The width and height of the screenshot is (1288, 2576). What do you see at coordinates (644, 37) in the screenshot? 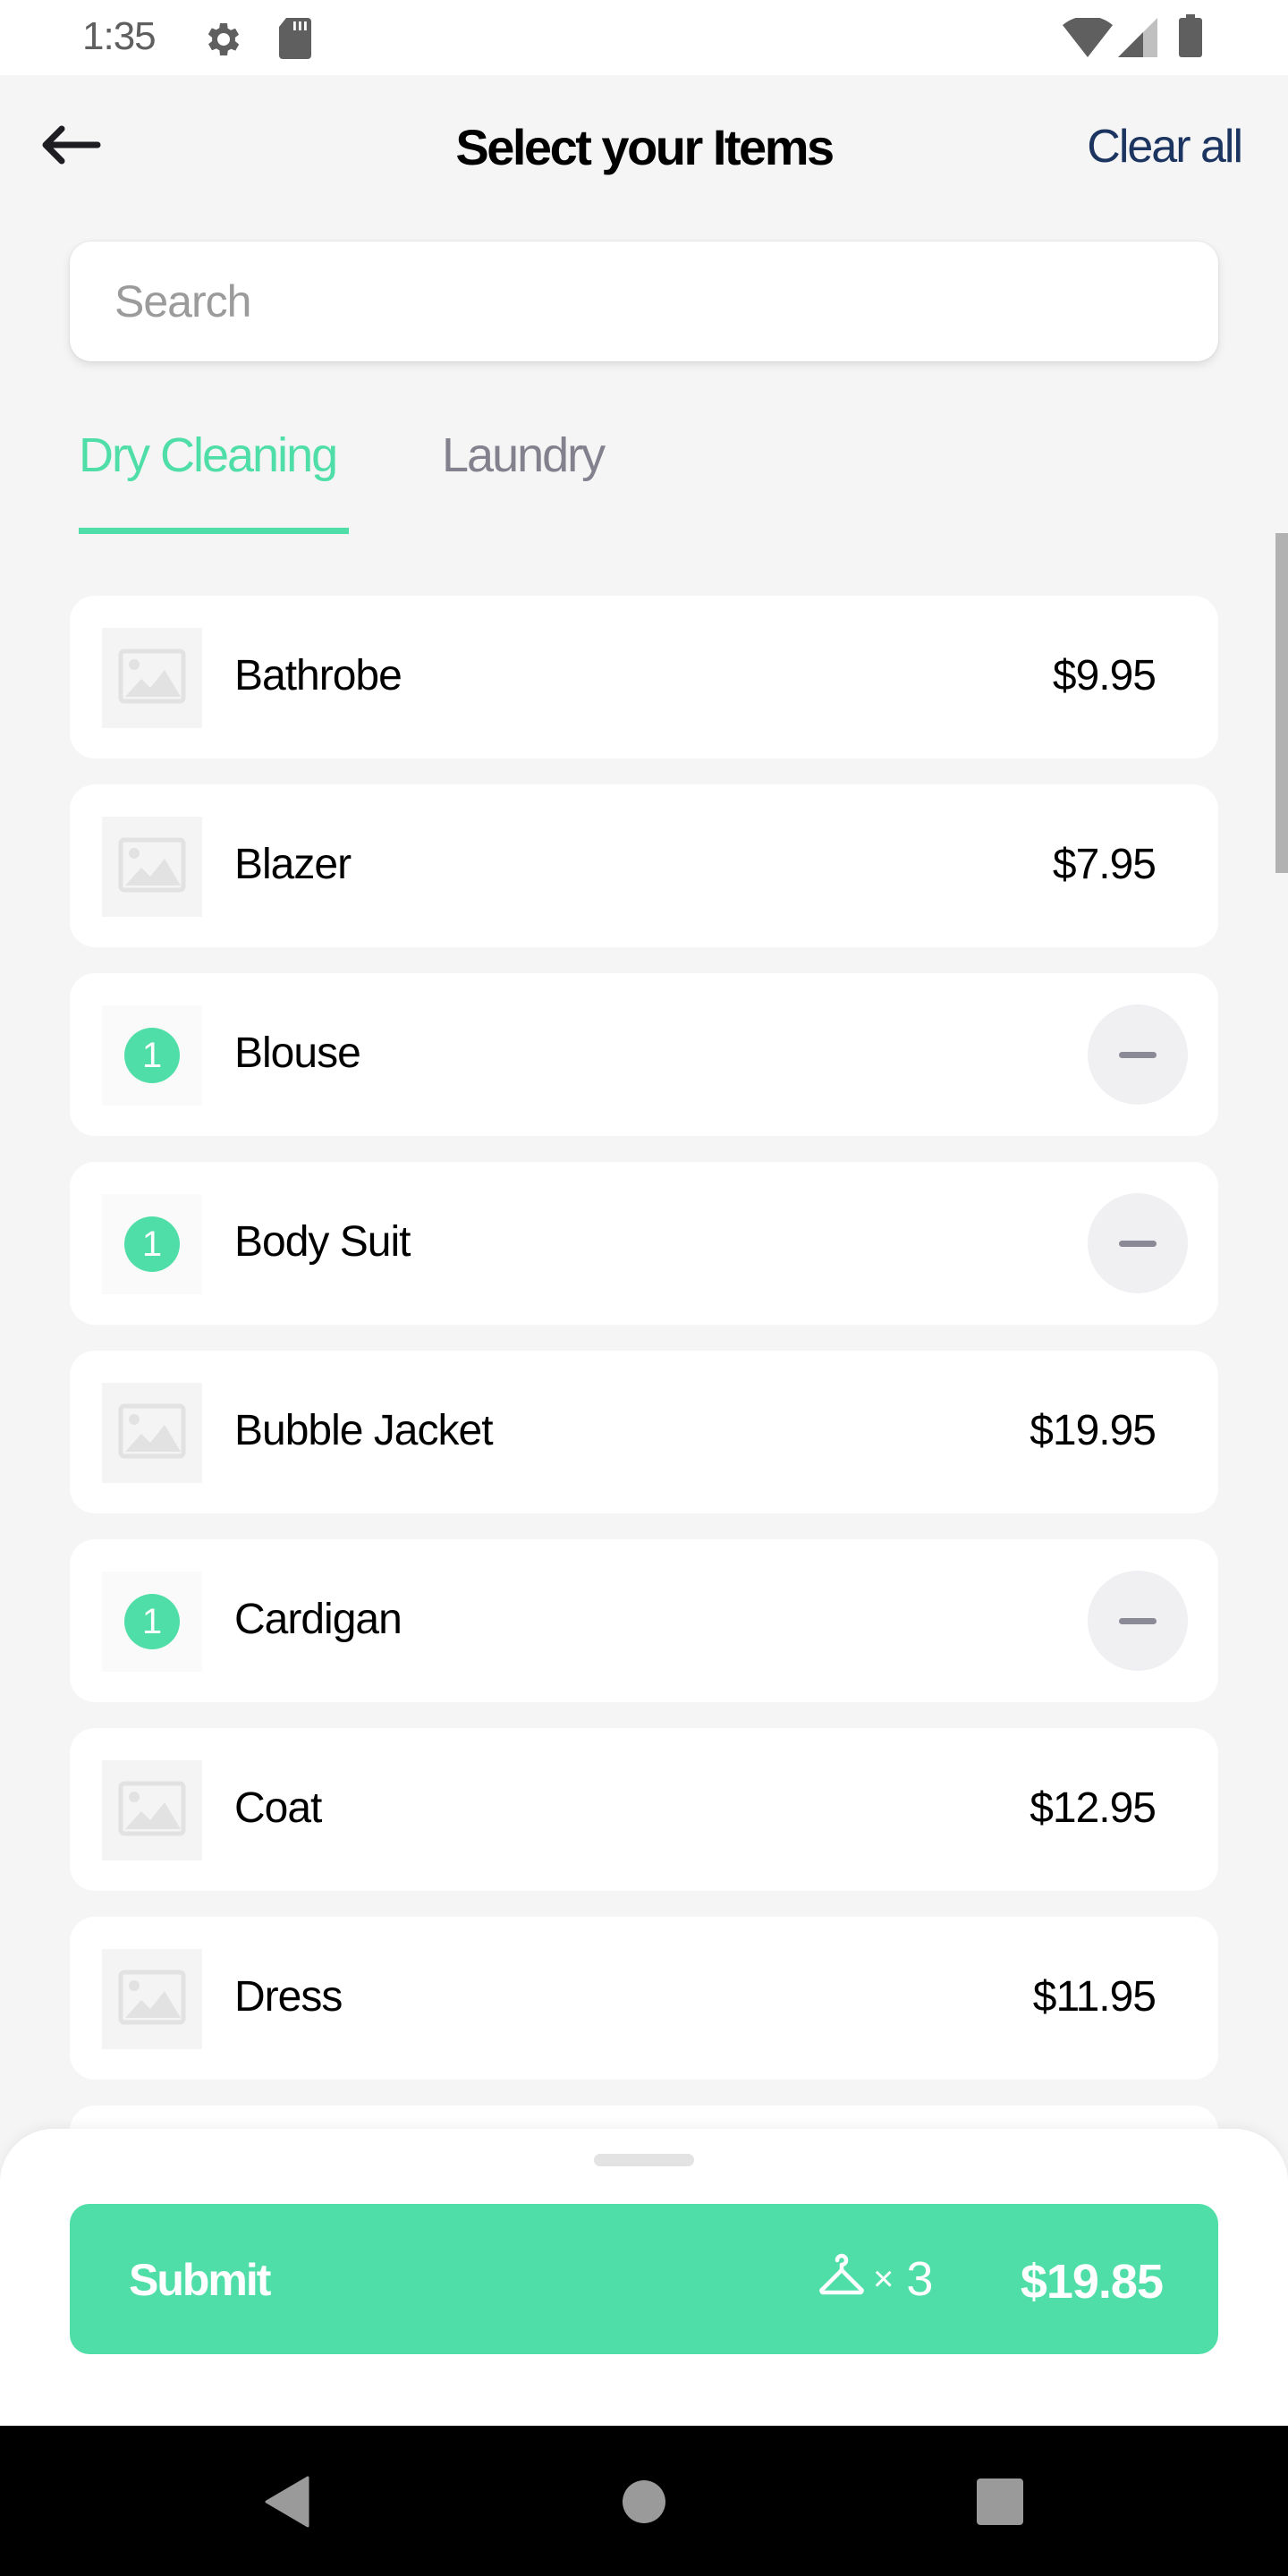
I see `status-bar: 1:35` at bounding box center [644, 37].